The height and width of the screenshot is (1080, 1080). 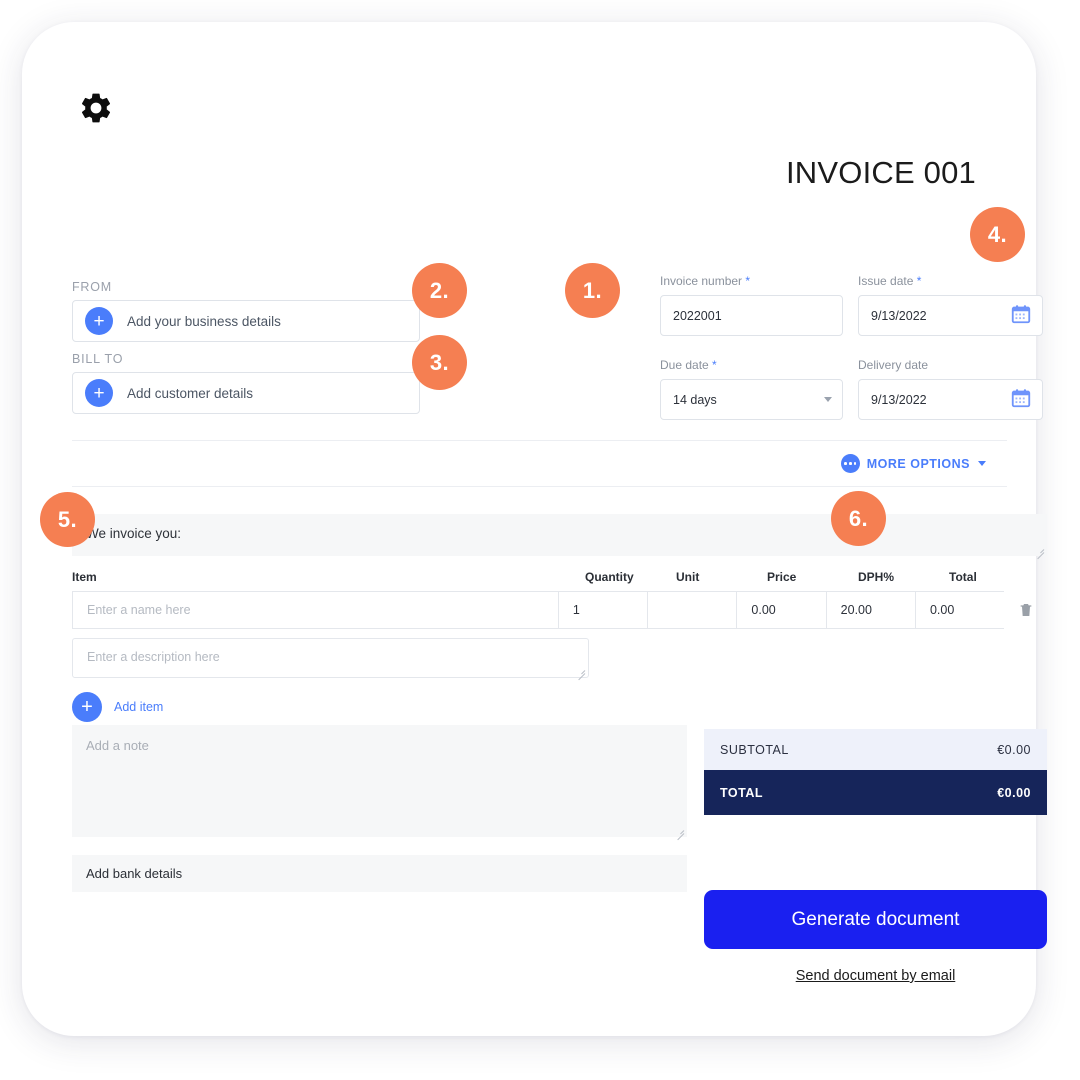 I want to click on issue-date-field-group: Issue date * 9/13/2022, so click(x=950, y=305).